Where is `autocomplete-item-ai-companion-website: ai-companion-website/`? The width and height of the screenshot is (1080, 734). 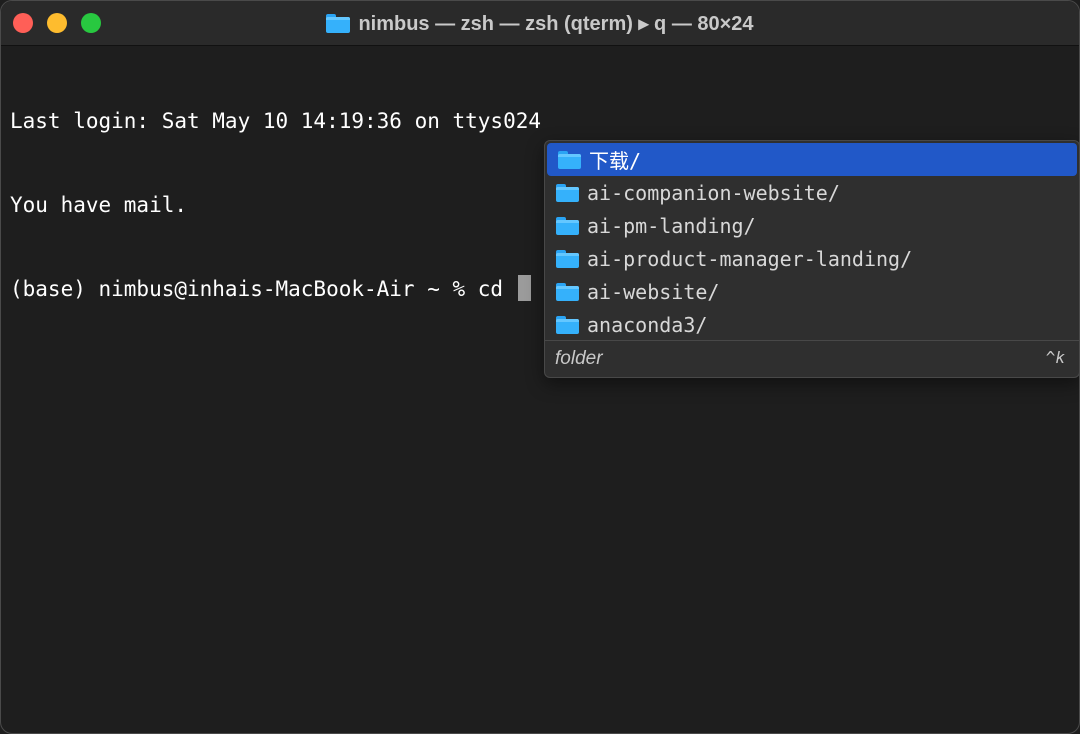 autocomplete-item-ai-companion-website: ai-companion-website/ is located at coordinates (812, 192).